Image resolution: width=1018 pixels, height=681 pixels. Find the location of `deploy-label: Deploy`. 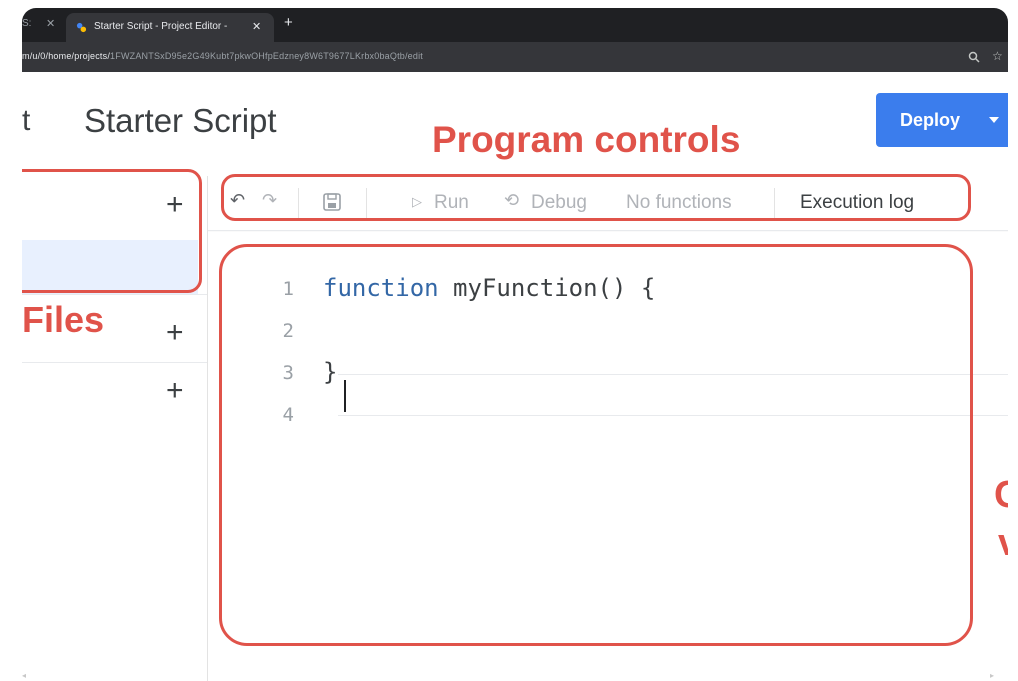

deploy-label: Deploy is located at coordinates (930, 120).